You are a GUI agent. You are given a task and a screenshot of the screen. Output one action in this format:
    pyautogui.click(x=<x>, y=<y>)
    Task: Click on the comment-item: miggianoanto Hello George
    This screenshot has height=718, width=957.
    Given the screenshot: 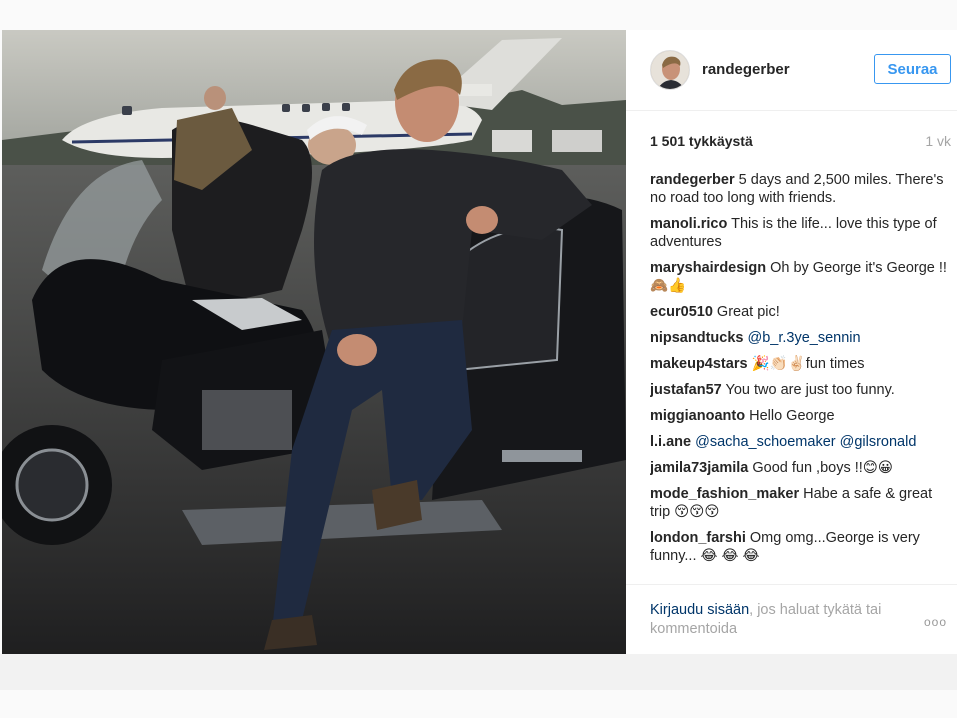 What is the action you would take?
    pyautogui.click(x=801, y=416)
    